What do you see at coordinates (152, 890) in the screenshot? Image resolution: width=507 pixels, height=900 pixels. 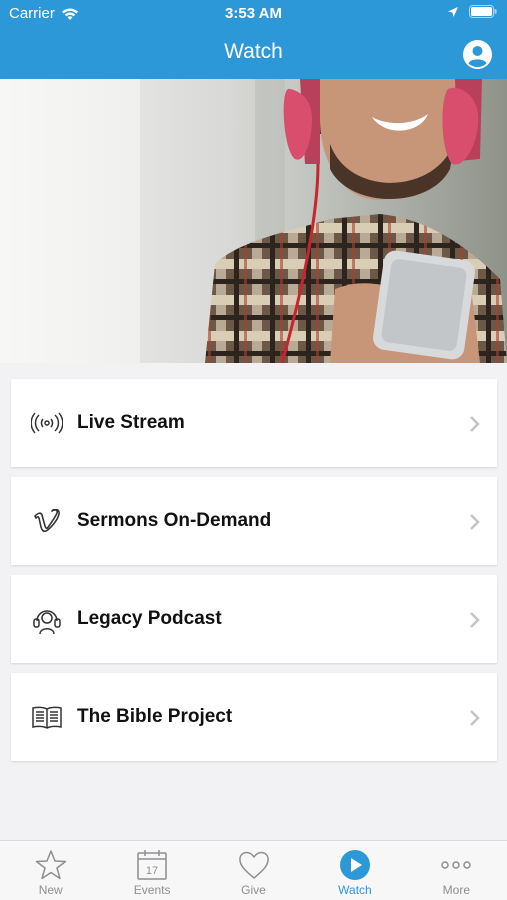 I see `tab-label: Events` at bounding box center [152, 890].